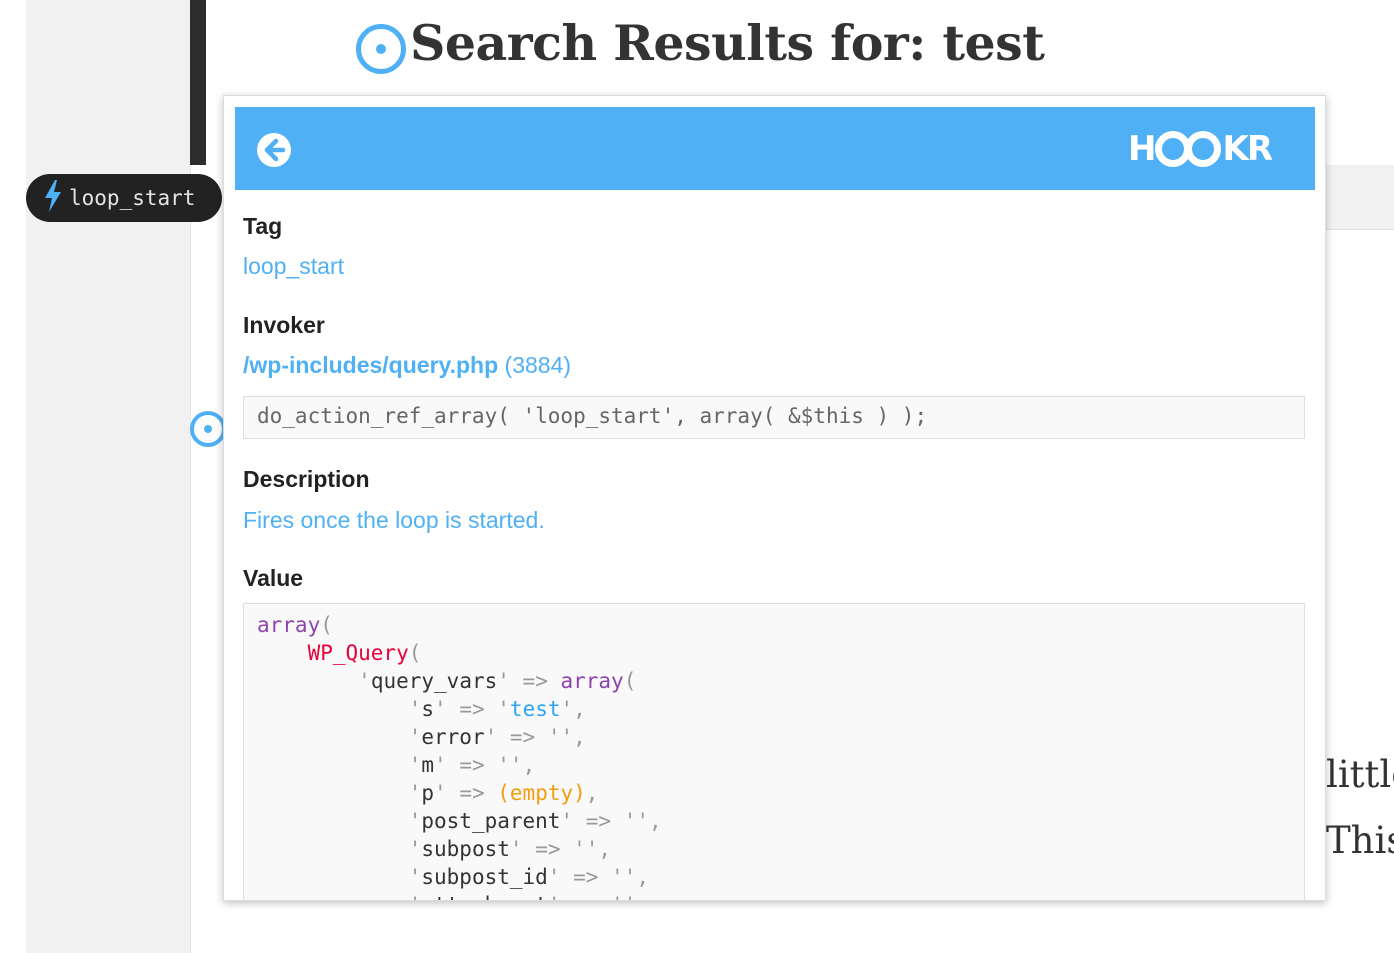 Image resolution: width=1394 pixels, height=953 pixels. What do you see at coordinates (774, 765) in the screenshot?
I see `code-line: 'm' => '',` at bounding box center [774, 765].